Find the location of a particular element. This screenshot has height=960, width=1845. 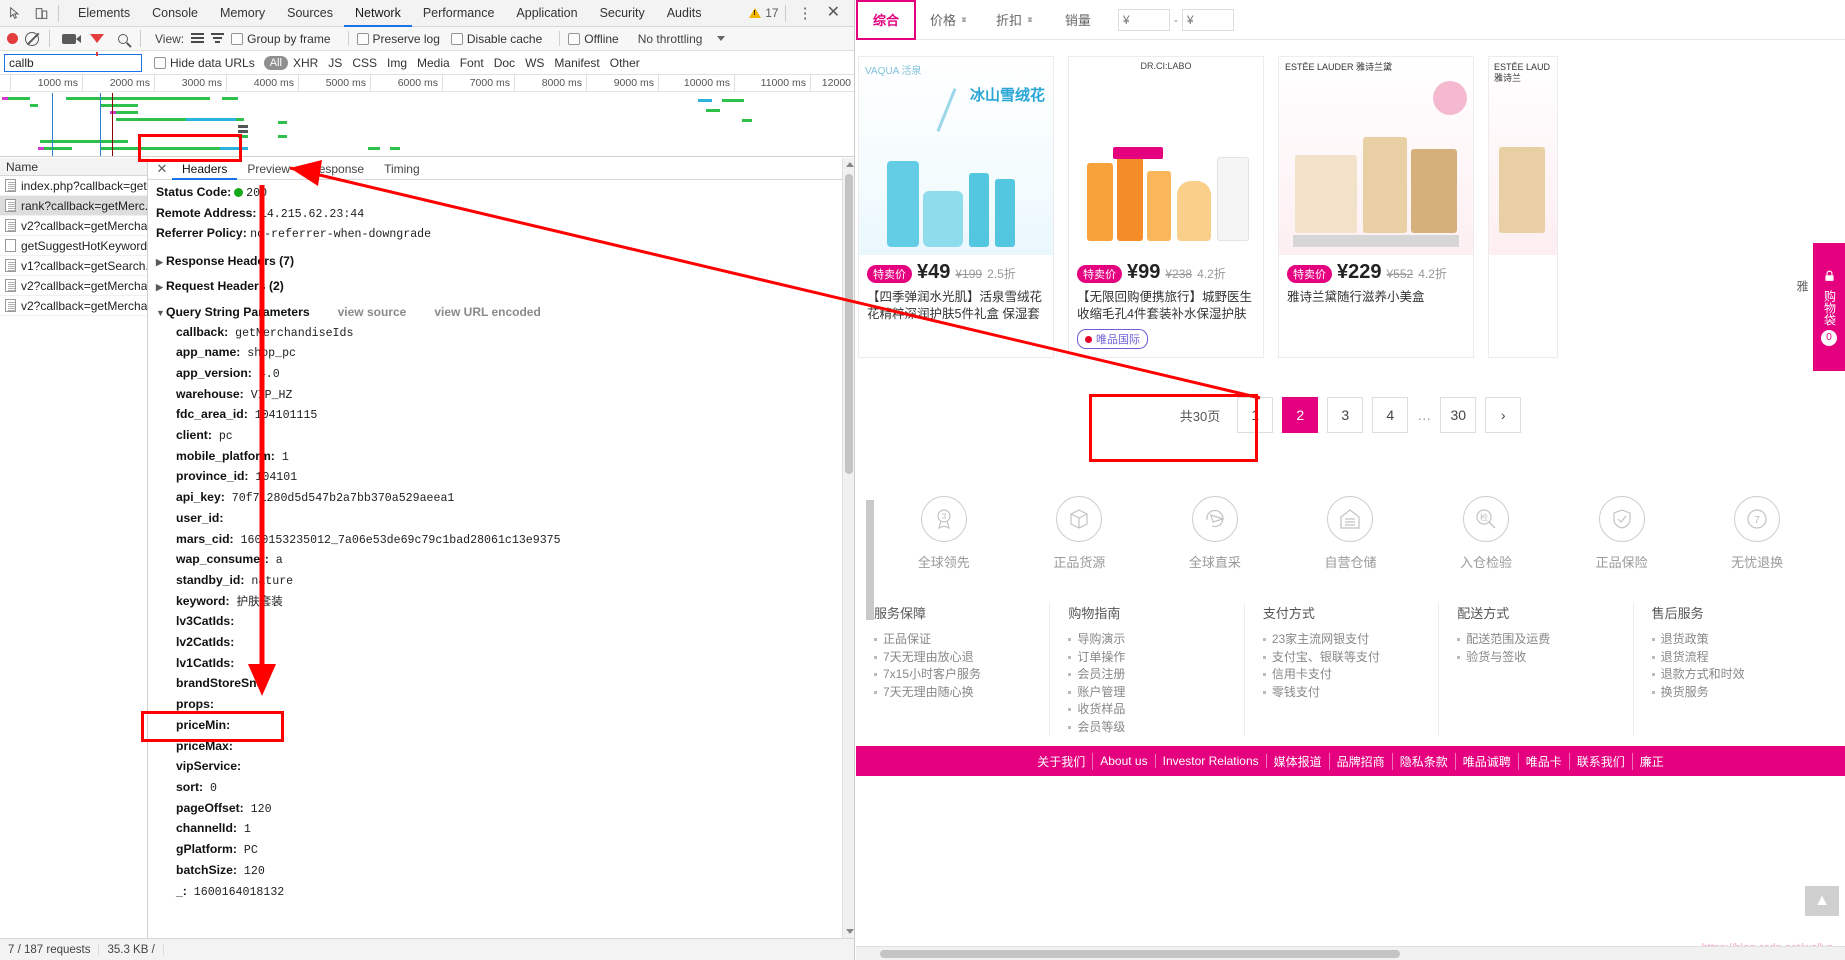

footer-link: 7x15小时客户服务 is located at coordinates (961, 675).